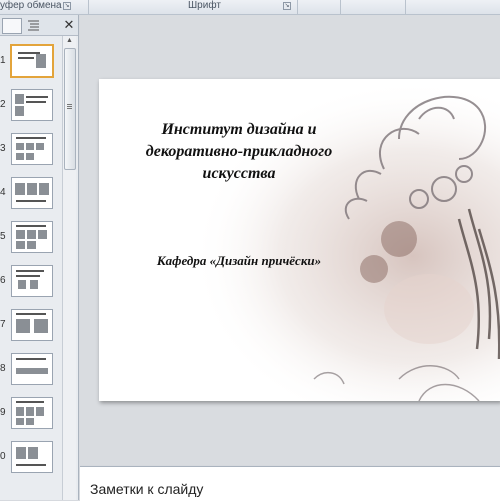 Image resolution: width=500 pixels, height=501 pixels. I want to click on slide-number: 2, so click(3, 104).